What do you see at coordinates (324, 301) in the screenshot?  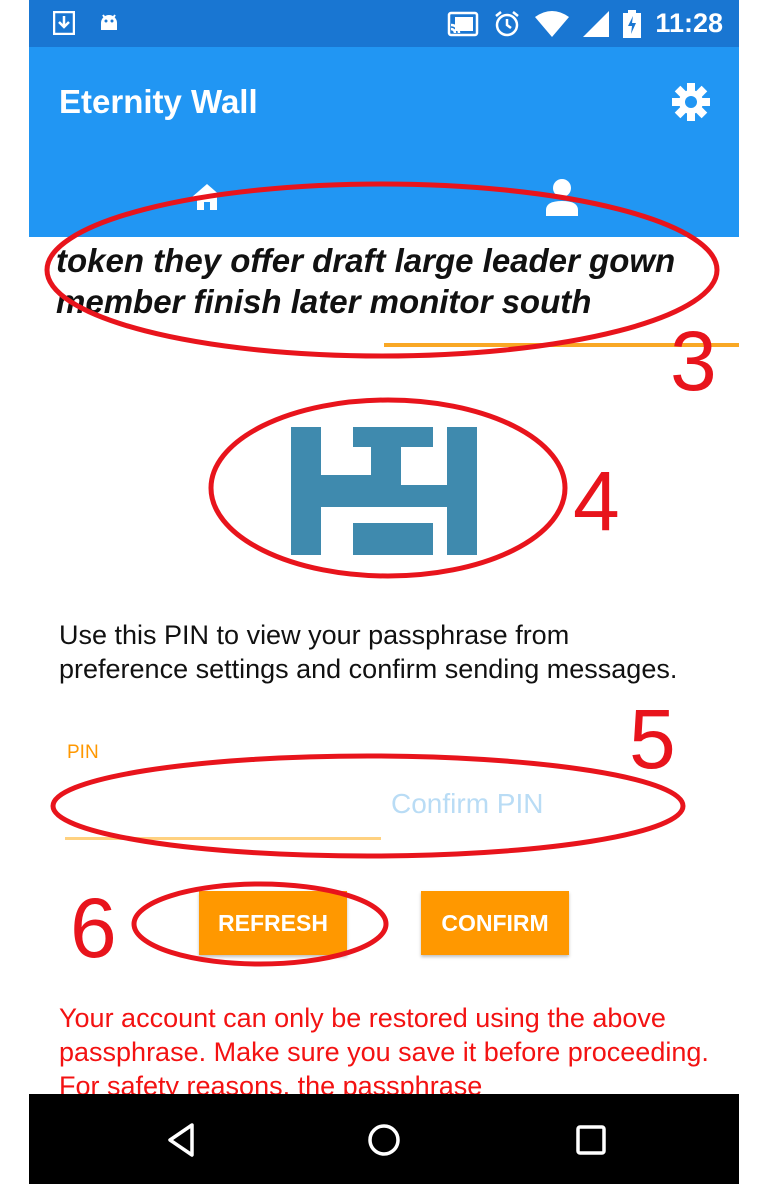 I see `passphrase-line-2: member finish later monitor south` at bounding box center [324, 301].